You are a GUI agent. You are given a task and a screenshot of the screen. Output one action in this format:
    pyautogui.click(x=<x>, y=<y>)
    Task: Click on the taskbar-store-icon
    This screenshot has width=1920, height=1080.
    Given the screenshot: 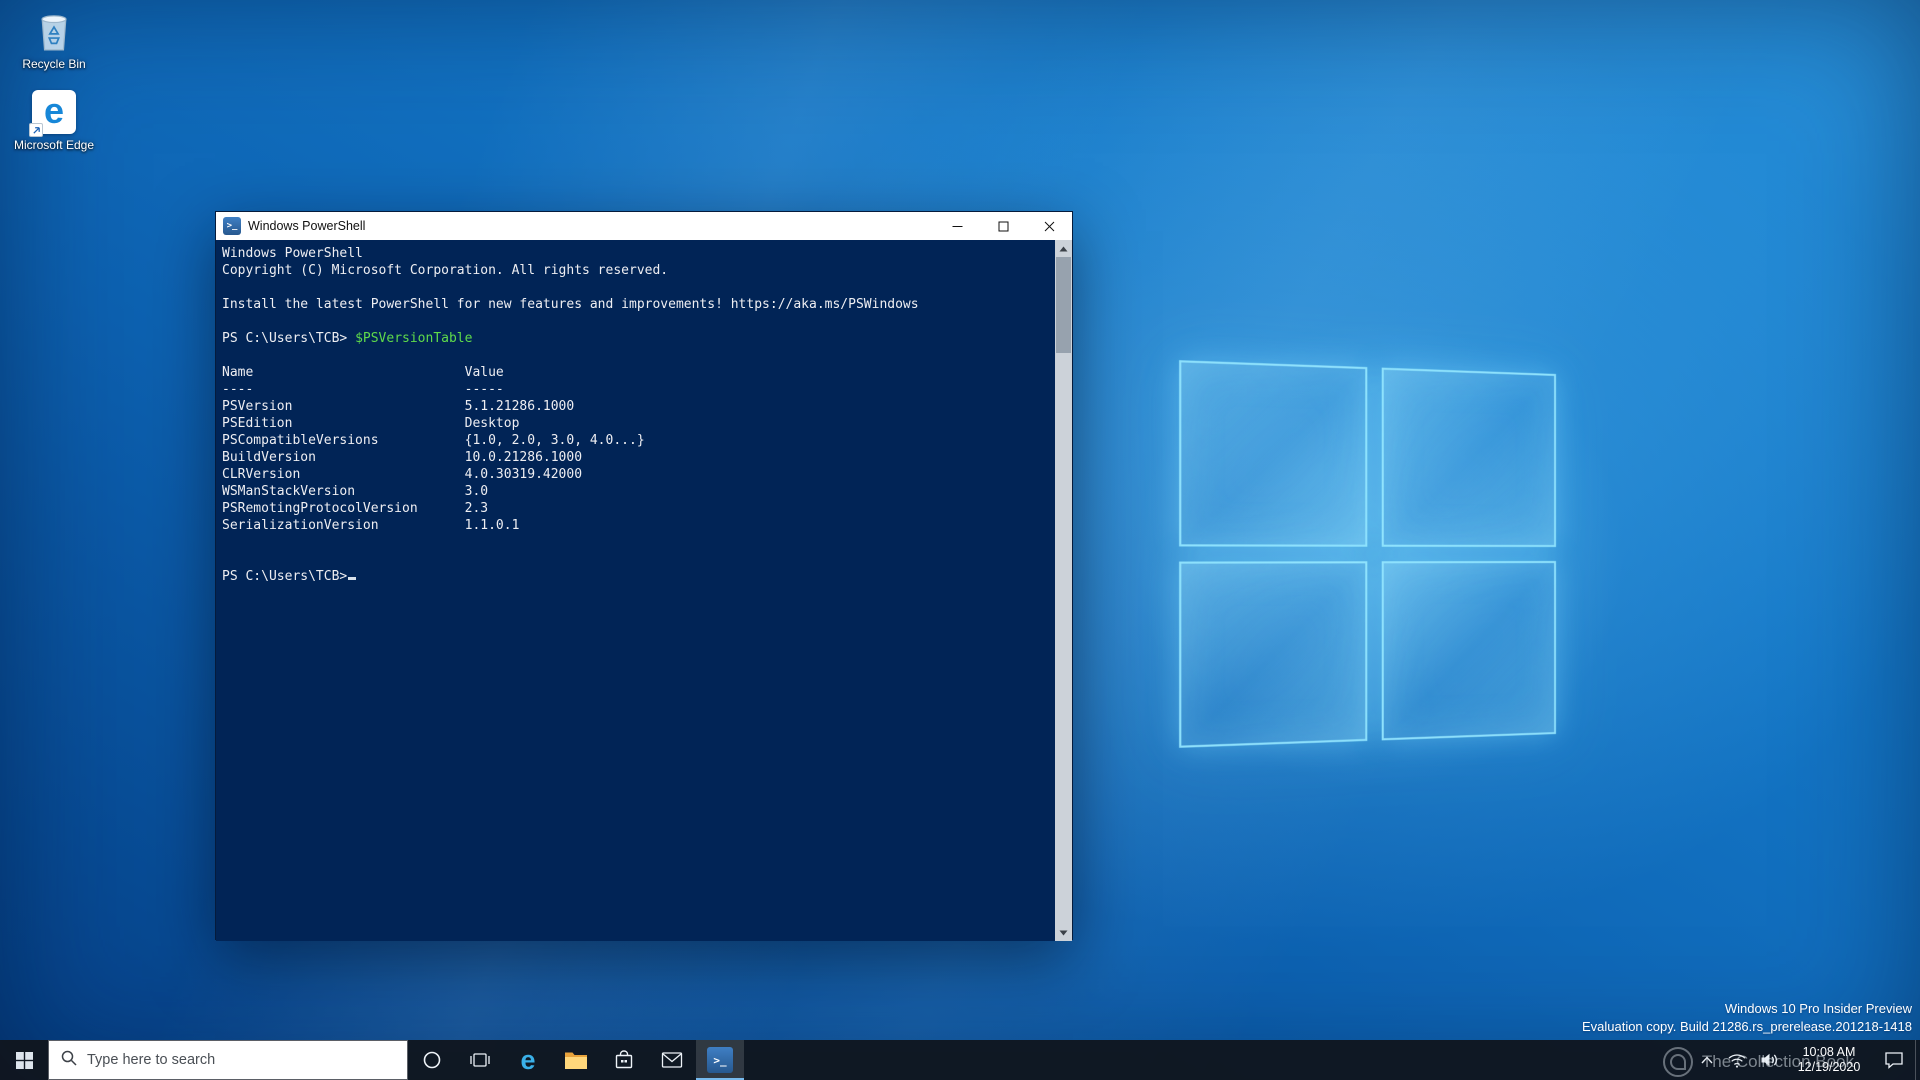 What is the action you would take?
    pyautogui.click(x=624, y=1060)
    